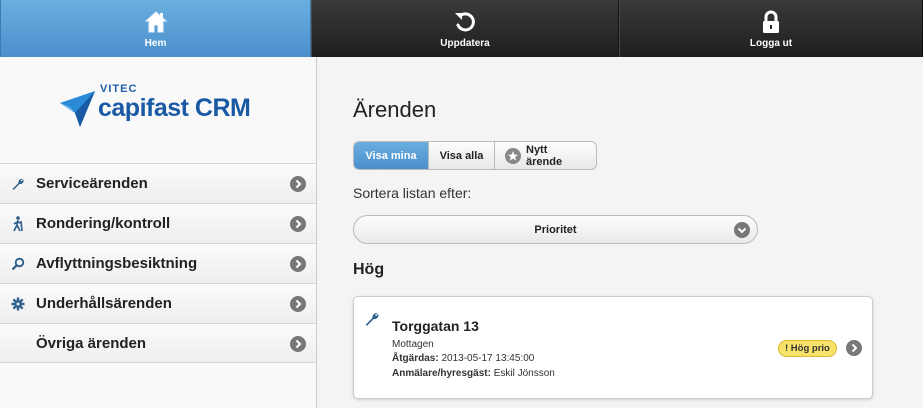  I want to click on home-button: Hem, so click(155, 28).